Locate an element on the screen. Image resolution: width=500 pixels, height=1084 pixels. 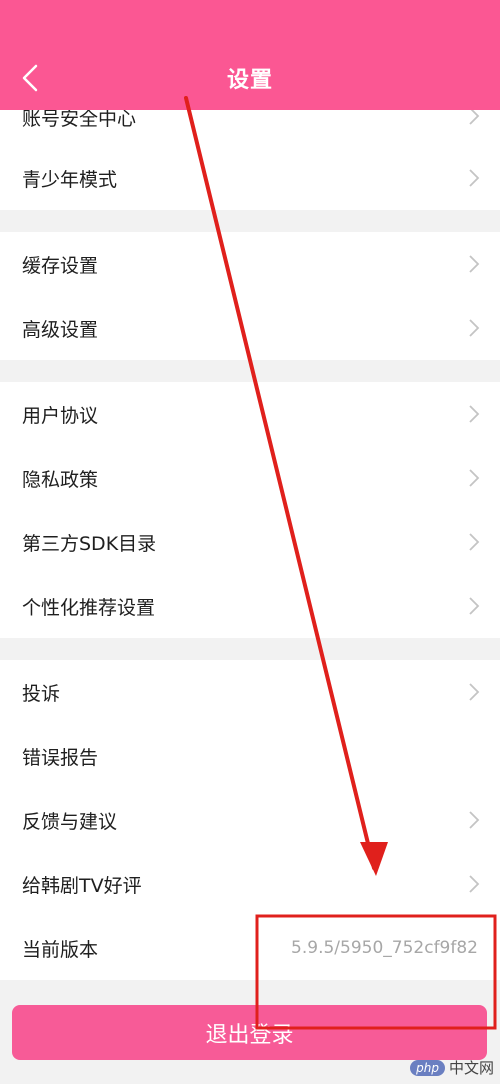
row-third-party-sdk: 第三方SDK目录 is located at coordinates (250, 542).